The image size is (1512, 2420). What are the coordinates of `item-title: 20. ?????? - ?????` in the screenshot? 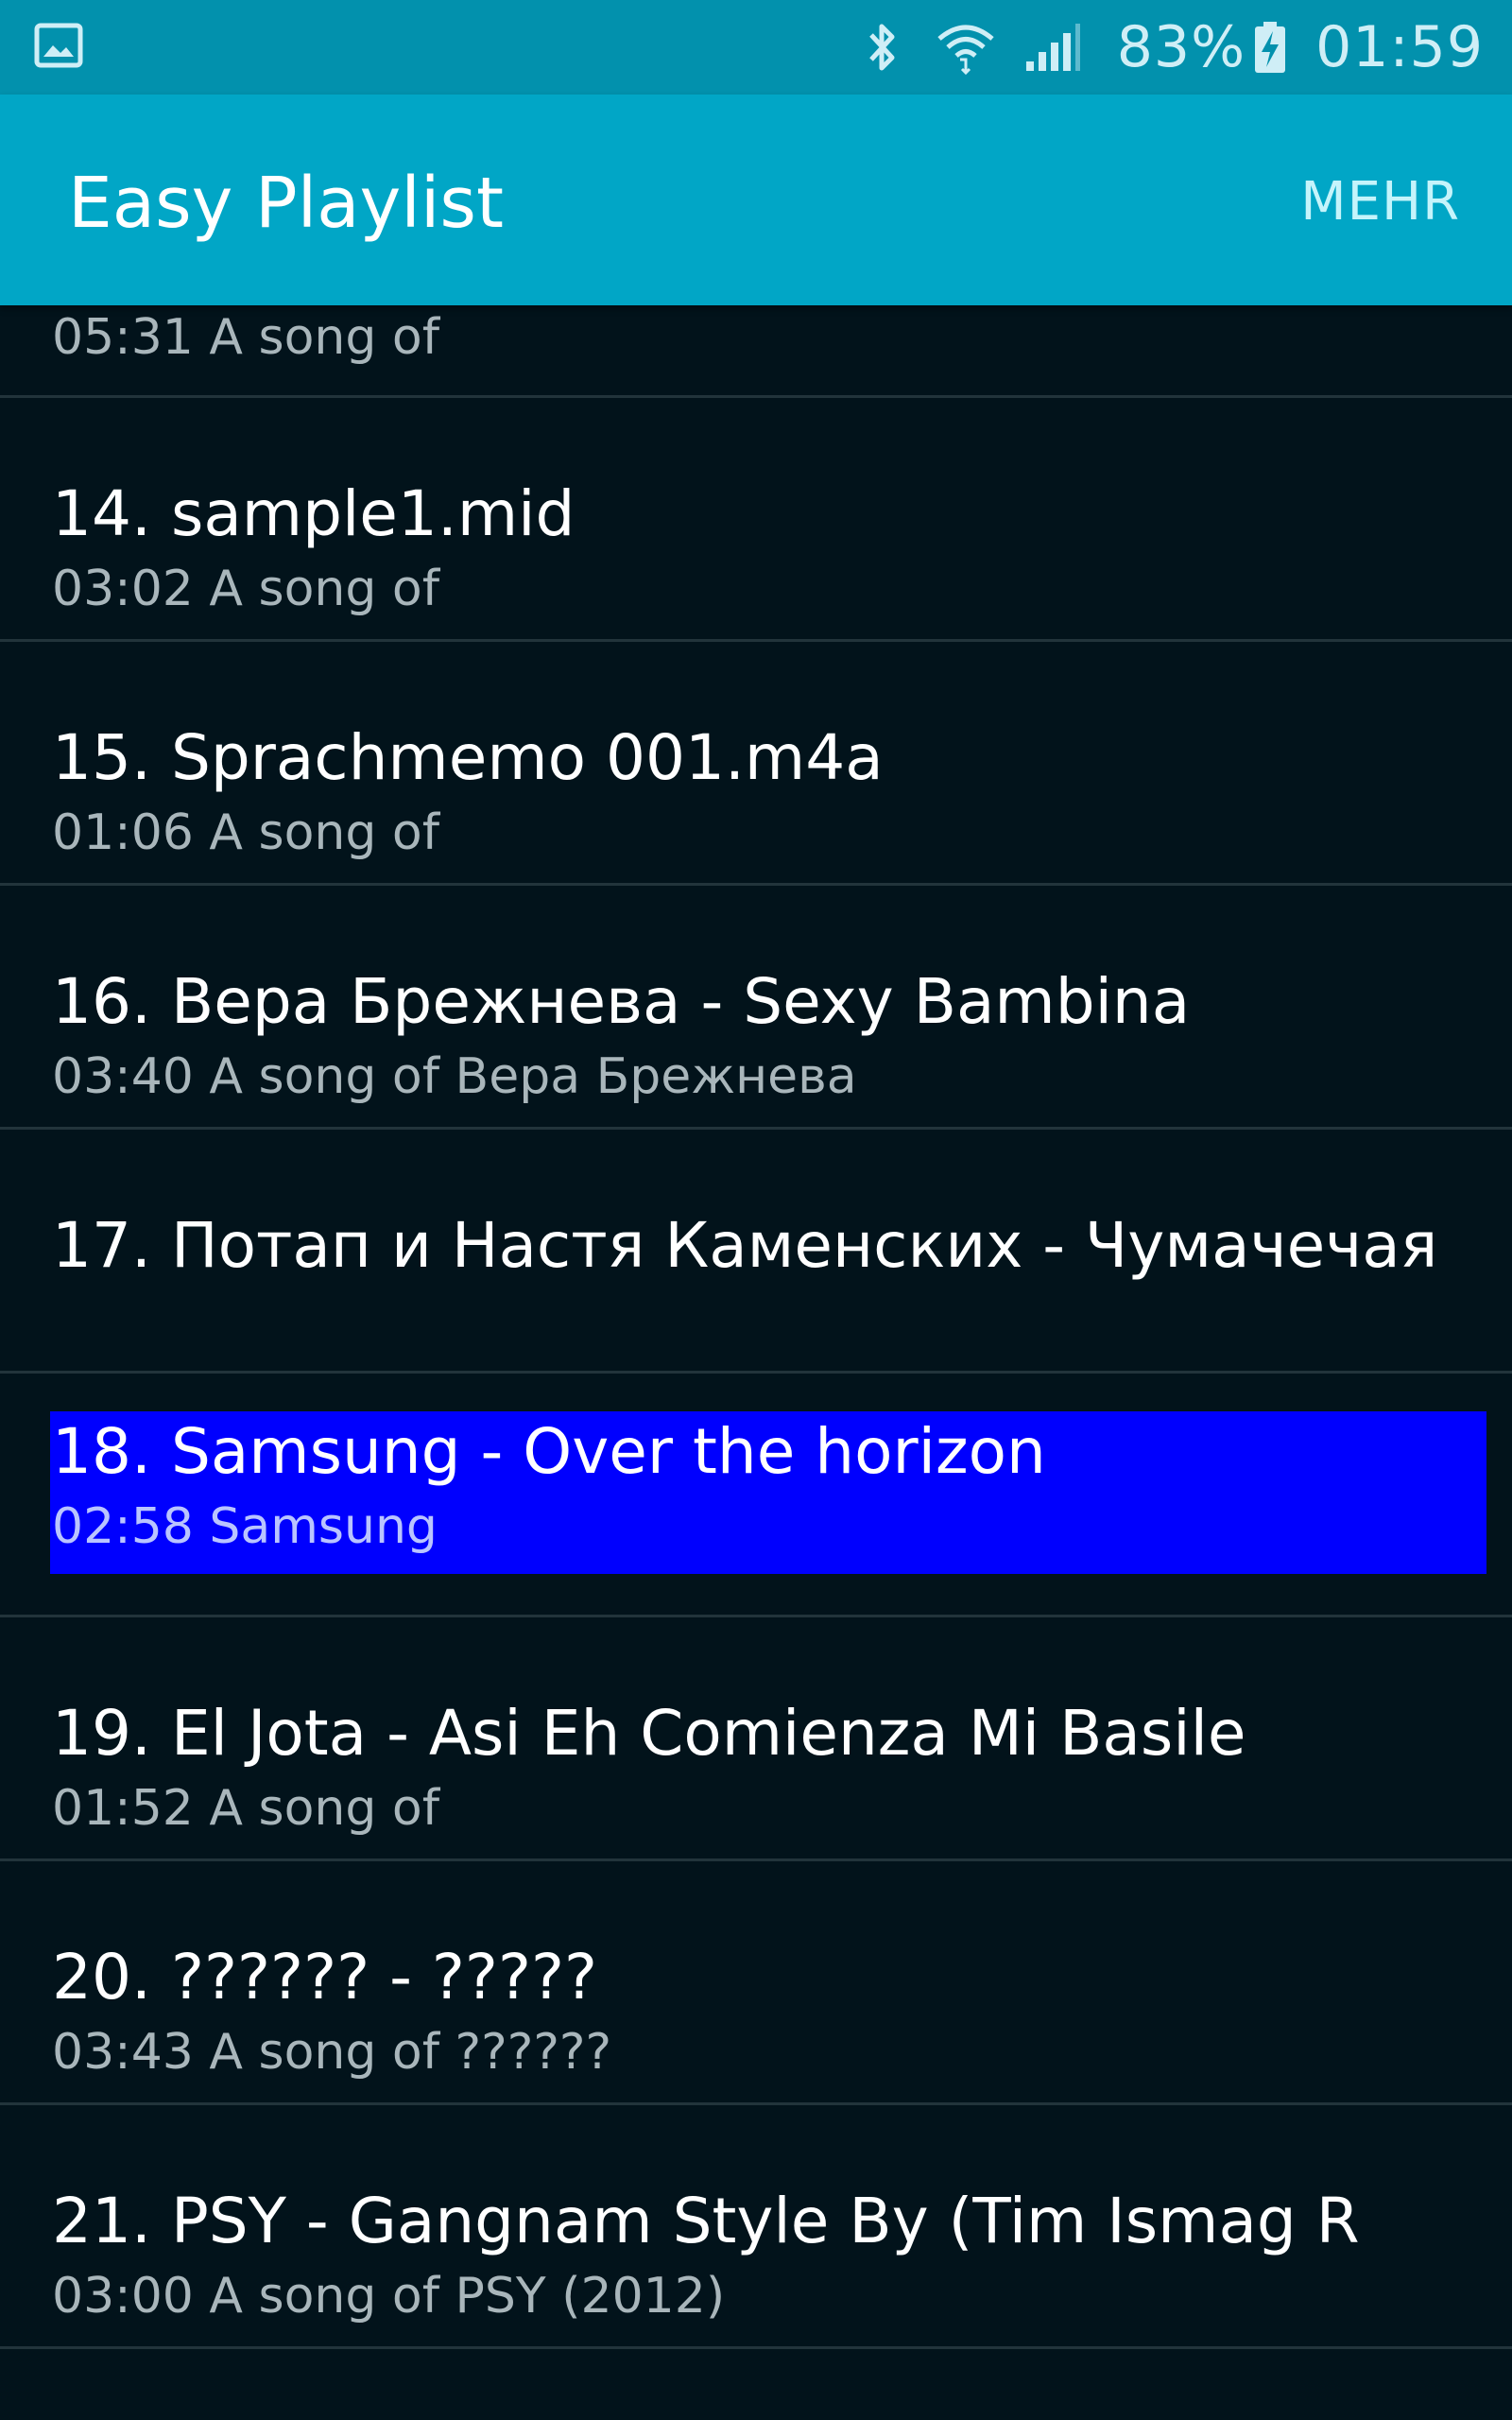 It's located at (325, 1977).